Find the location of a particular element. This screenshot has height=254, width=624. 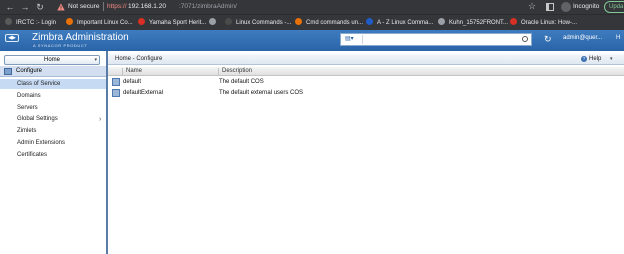

row-description: The default external users COS is located at coordinates (261, 93).